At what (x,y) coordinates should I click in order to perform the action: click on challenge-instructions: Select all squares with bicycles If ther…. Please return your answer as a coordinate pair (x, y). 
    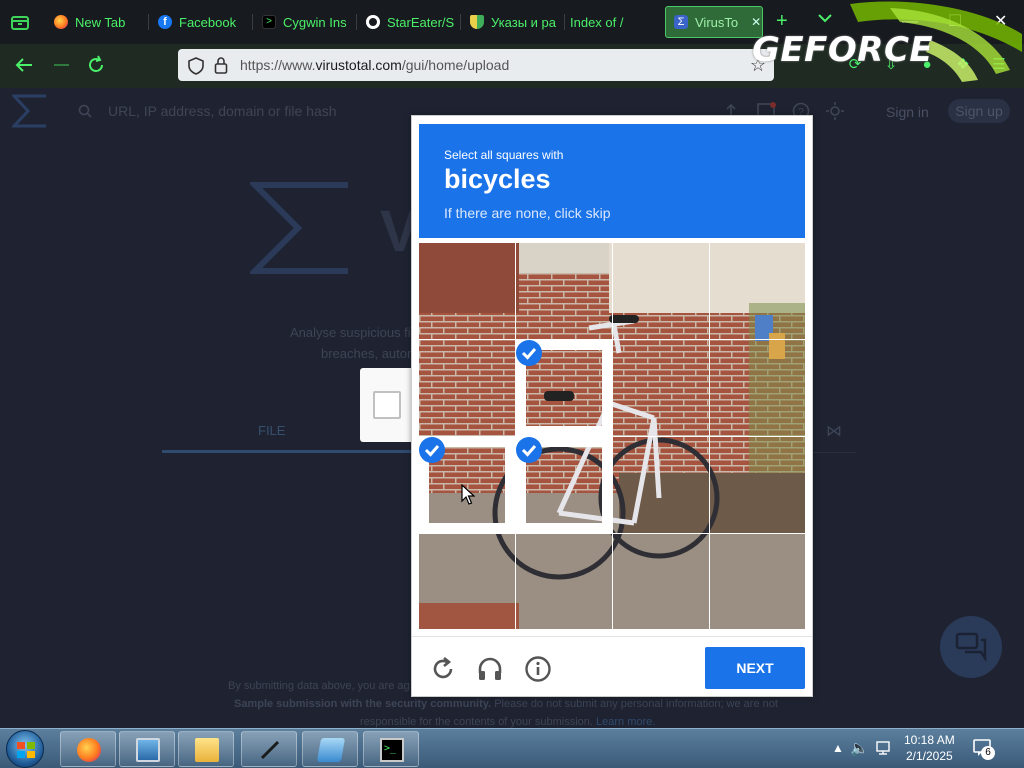
    Looking at the image, I should click on (612, 181).